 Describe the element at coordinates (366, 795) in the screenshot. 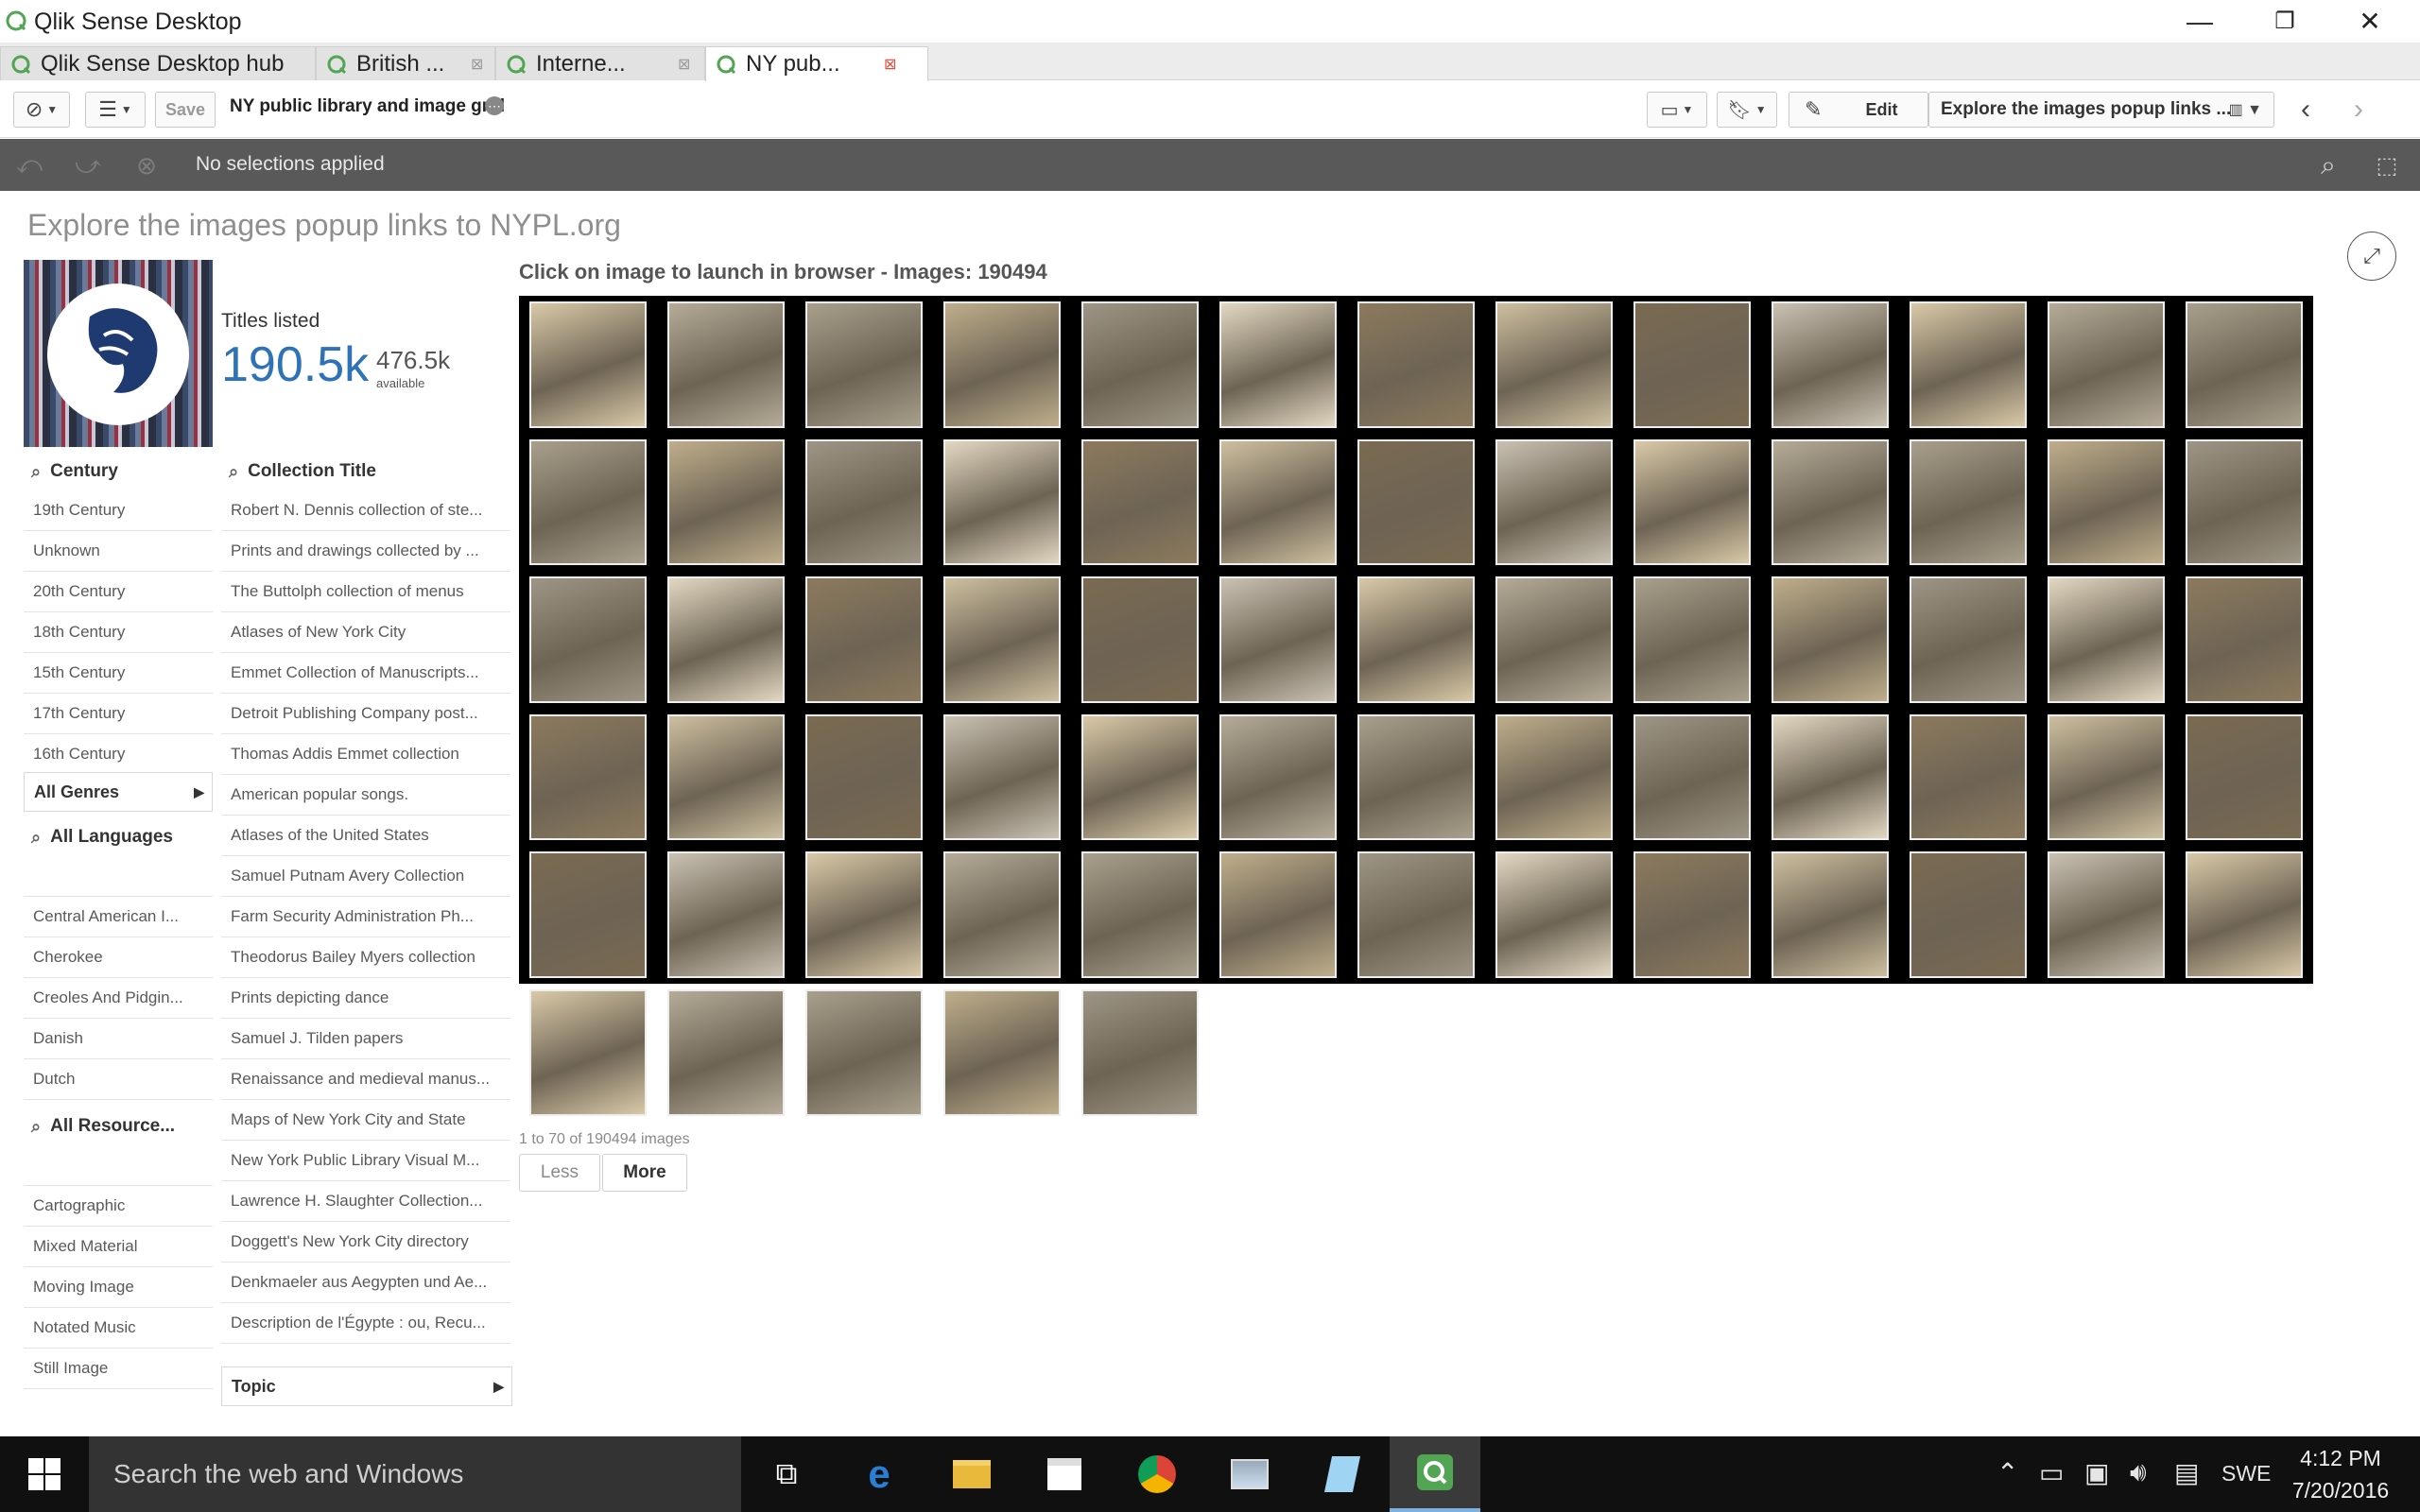

I see `list-item: American popular songs.` at that location.